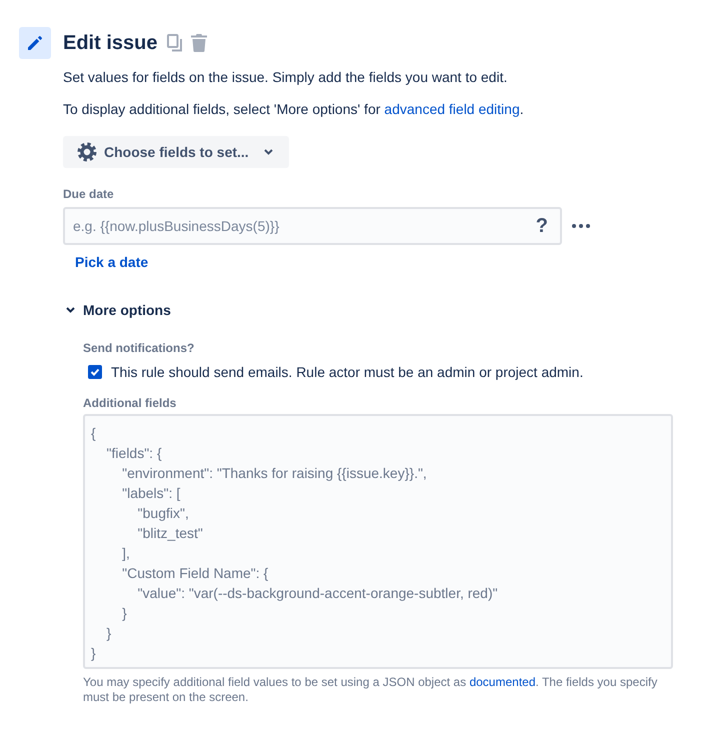  What do you see at coordinates (285, 77) in the screenshot?
I see `description-text: Set values for fields on the issue. Simply add the fields you want to edit.` at bounding box center [285, 77].